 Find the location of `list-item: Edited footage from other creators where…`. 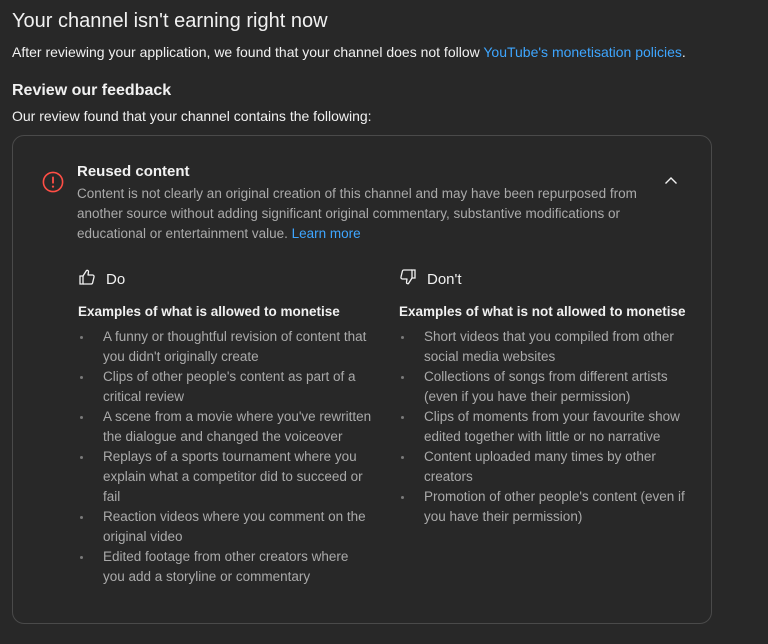

list-item: Edited footage from other creators where… is located at coordinates (225, 567).